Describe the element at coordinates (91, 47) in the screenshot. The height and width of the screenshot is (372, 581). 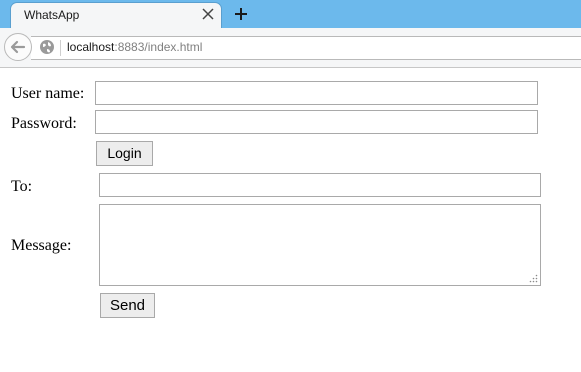
I see `url-host: localhost` at that location.